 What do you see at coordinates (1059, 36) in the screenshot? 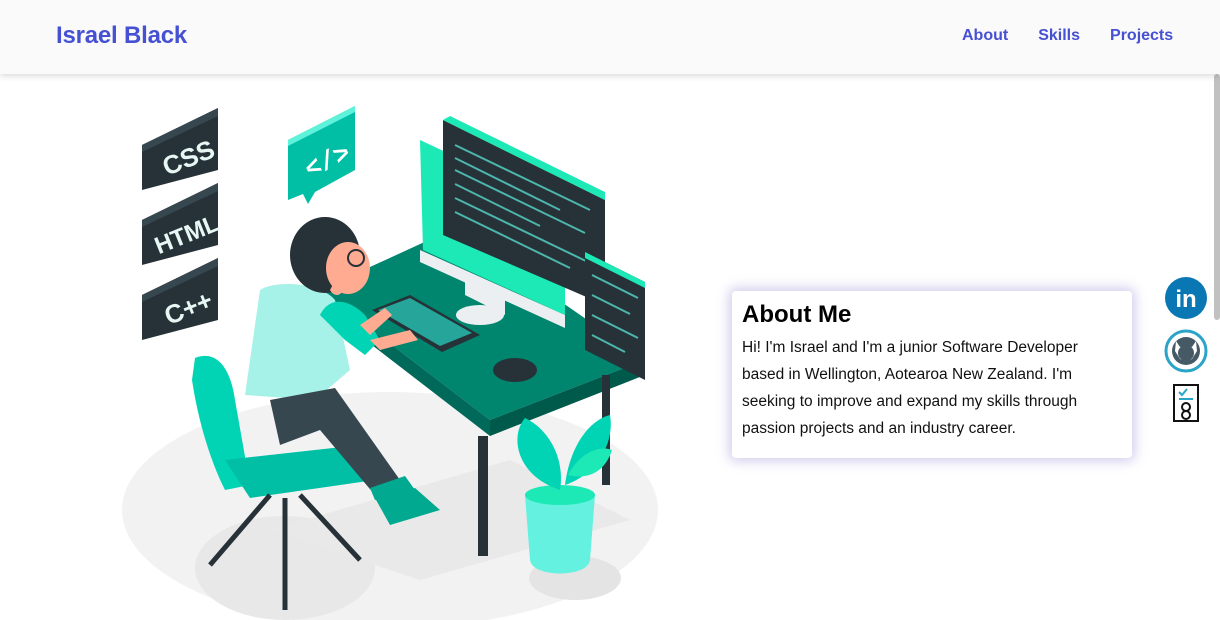
I see `nav-link-skills: Skills` at bounding box center [1059, 36].